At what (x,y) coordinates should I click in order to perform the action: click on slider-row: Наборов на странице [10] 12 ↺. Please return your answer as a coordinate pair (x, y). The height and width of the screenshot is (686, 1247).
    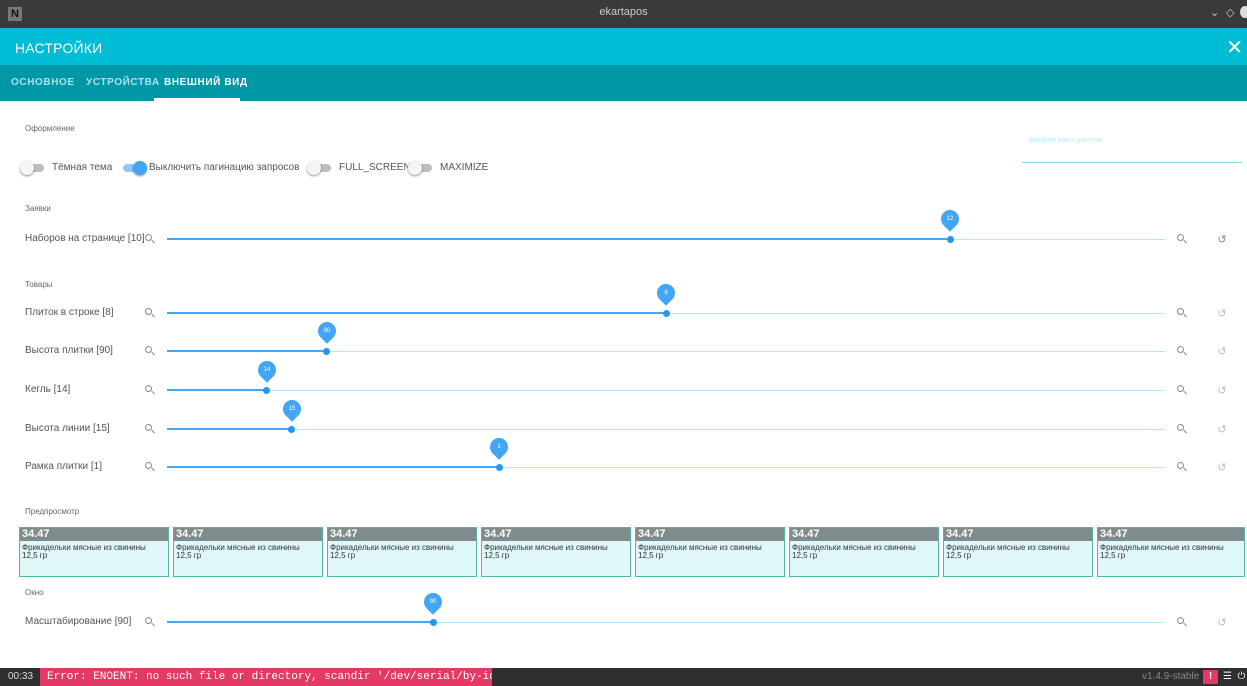
    Looking at the image, I should click on (623, 228).